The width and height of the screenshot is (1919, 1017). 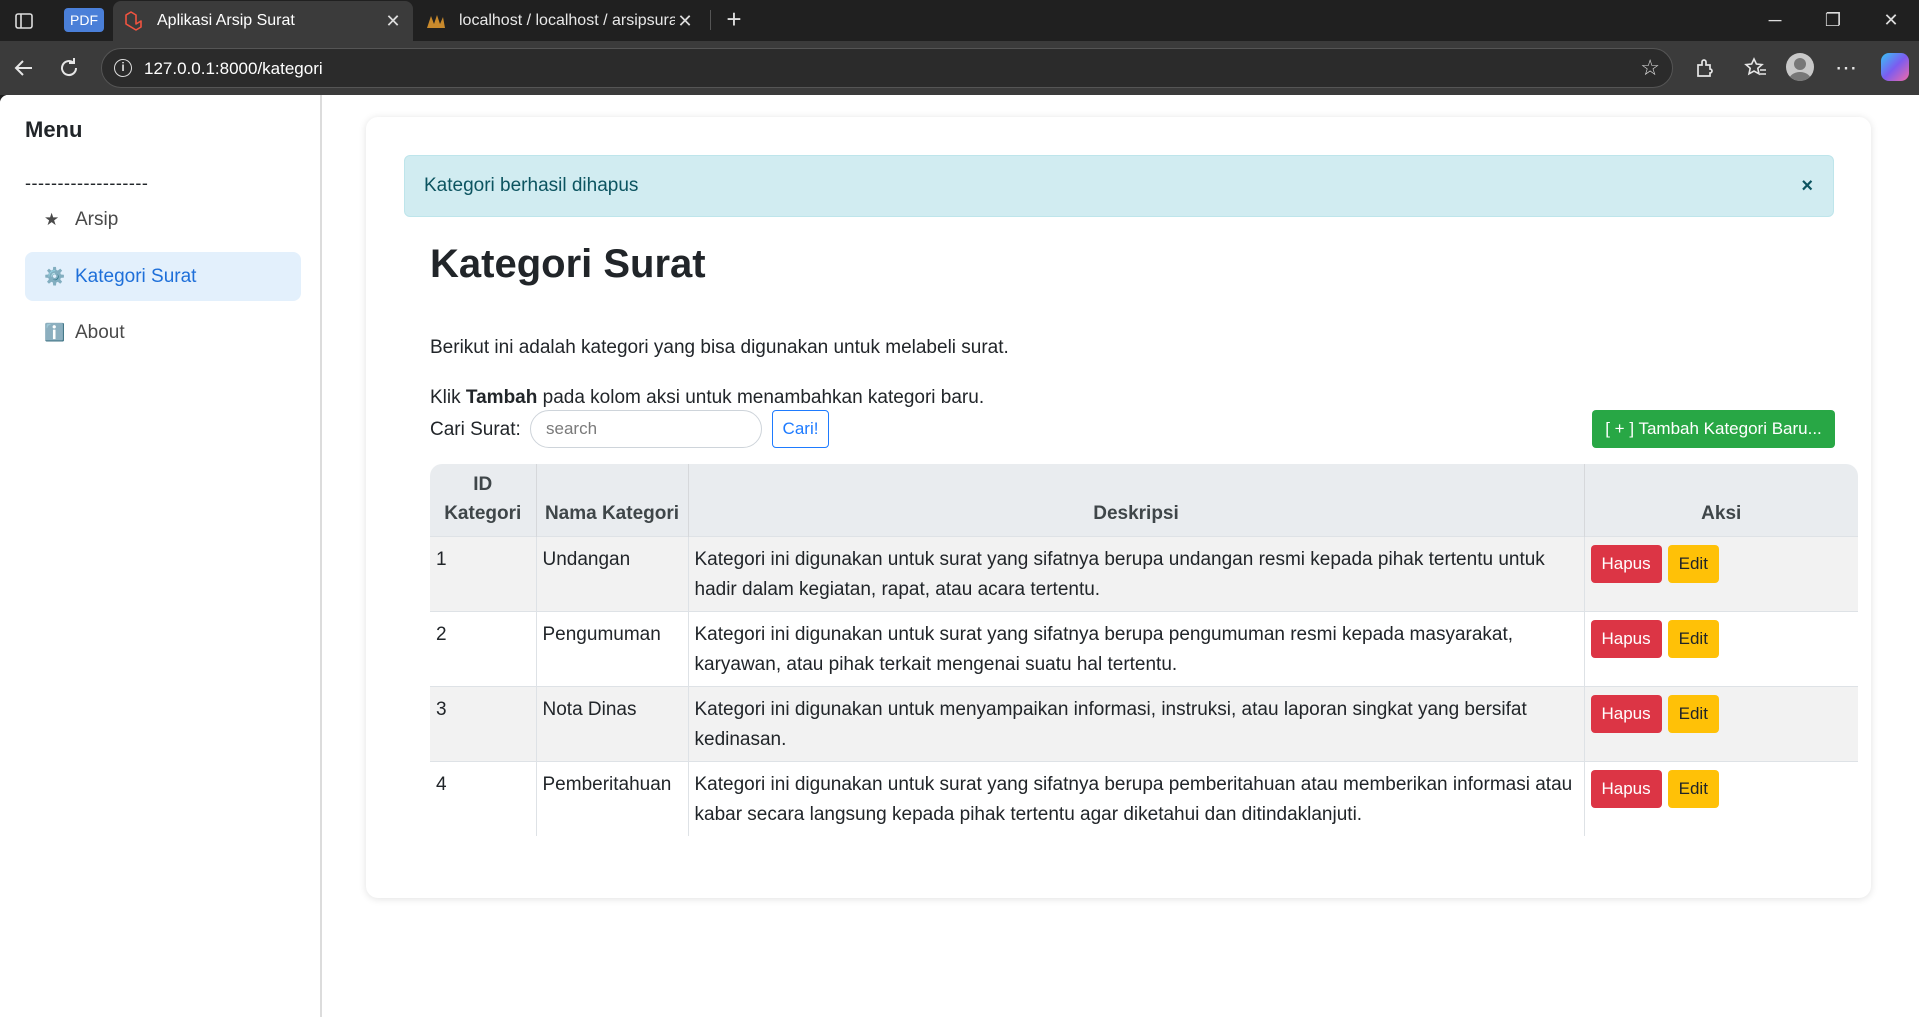 What do you see at coordinates (97, 219) in the screenshot?
I see `sidebar-item-label: Arsip` at bounding box center [97, 219].